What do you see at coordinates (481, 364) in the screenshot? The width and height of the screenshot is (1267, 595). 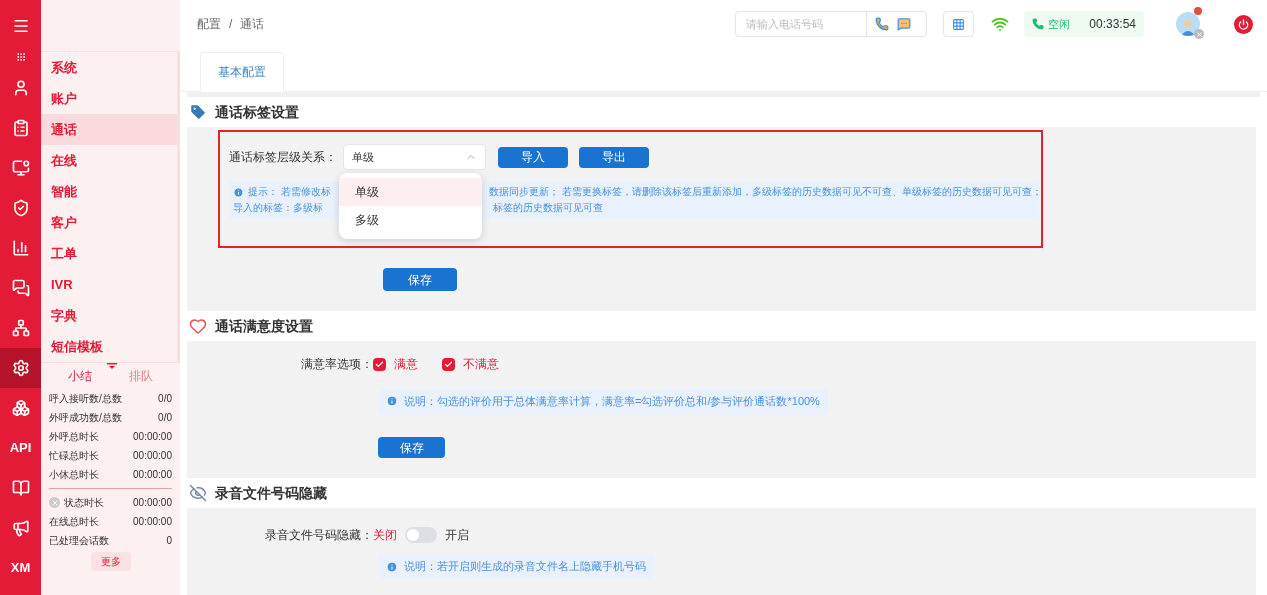 I see `checkbox-label: 不满意` at bounding box center [481, 364].